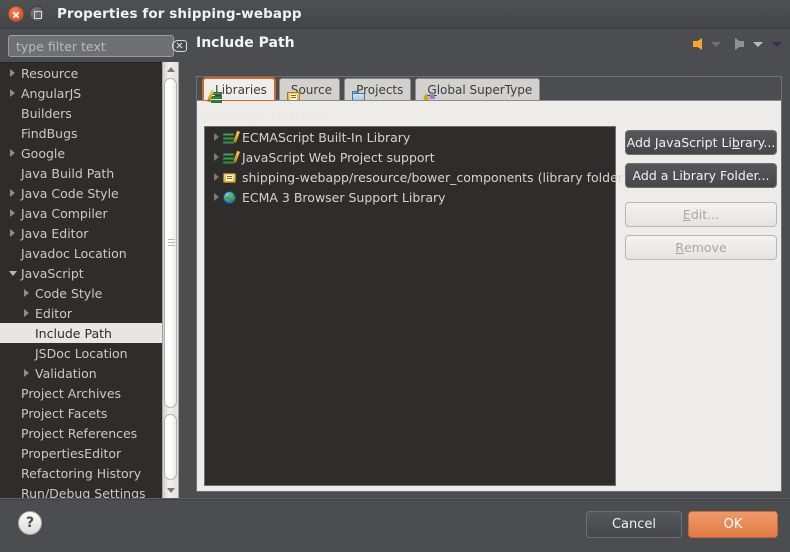  I want to click on ok-button: OK, so click(733, 524).